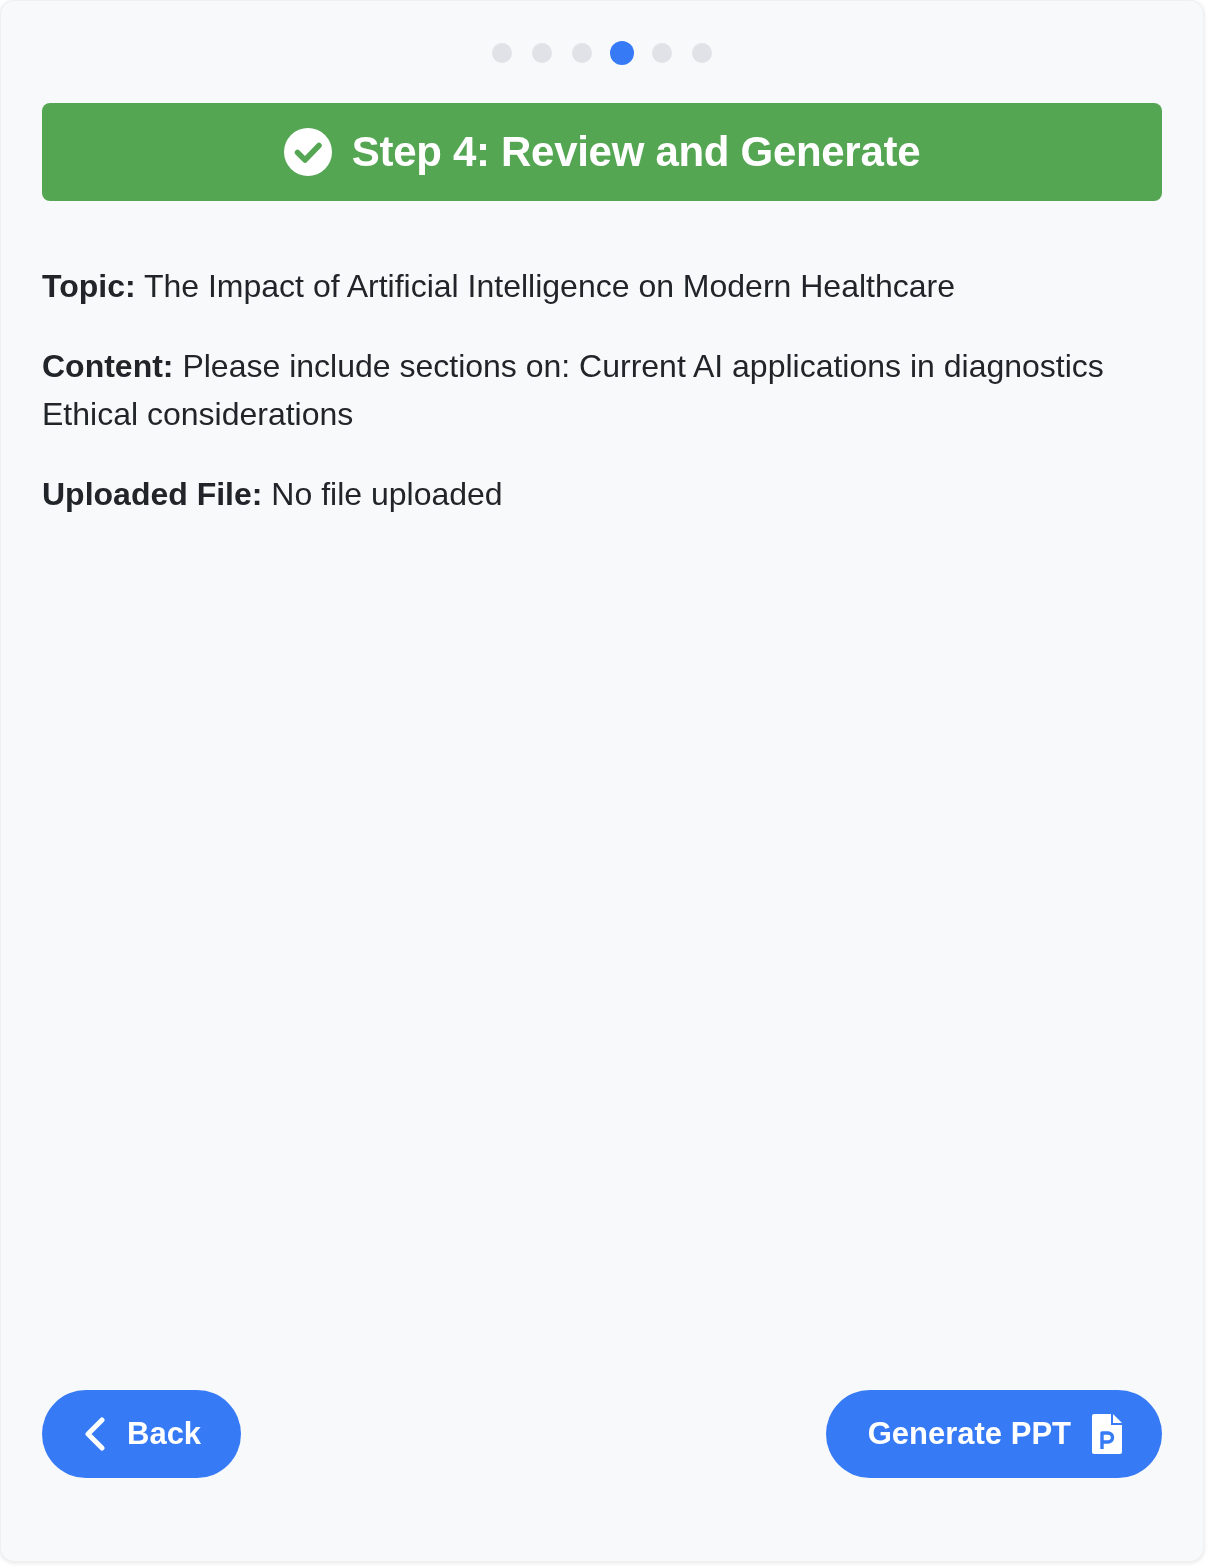  I want to click on back-button: Back, so click(142, 1434).